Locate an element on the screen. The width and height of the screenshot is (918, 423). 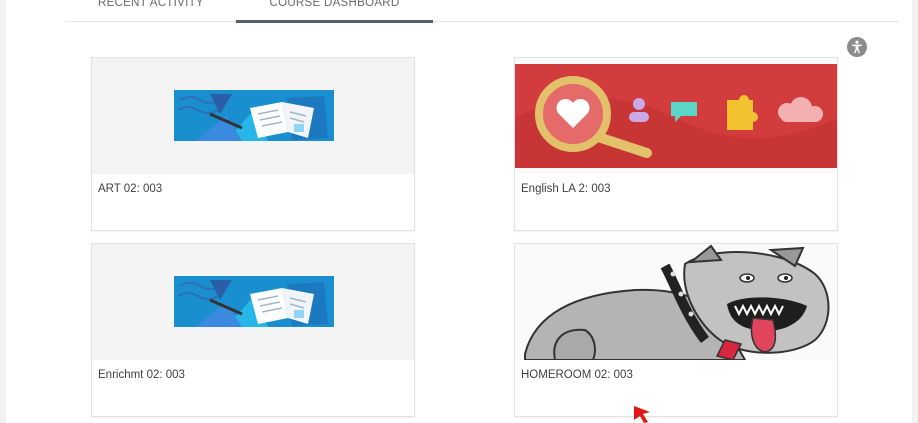
tab-recent-activity: RECENT ACTIVITY is located at coordinates (153, 7).